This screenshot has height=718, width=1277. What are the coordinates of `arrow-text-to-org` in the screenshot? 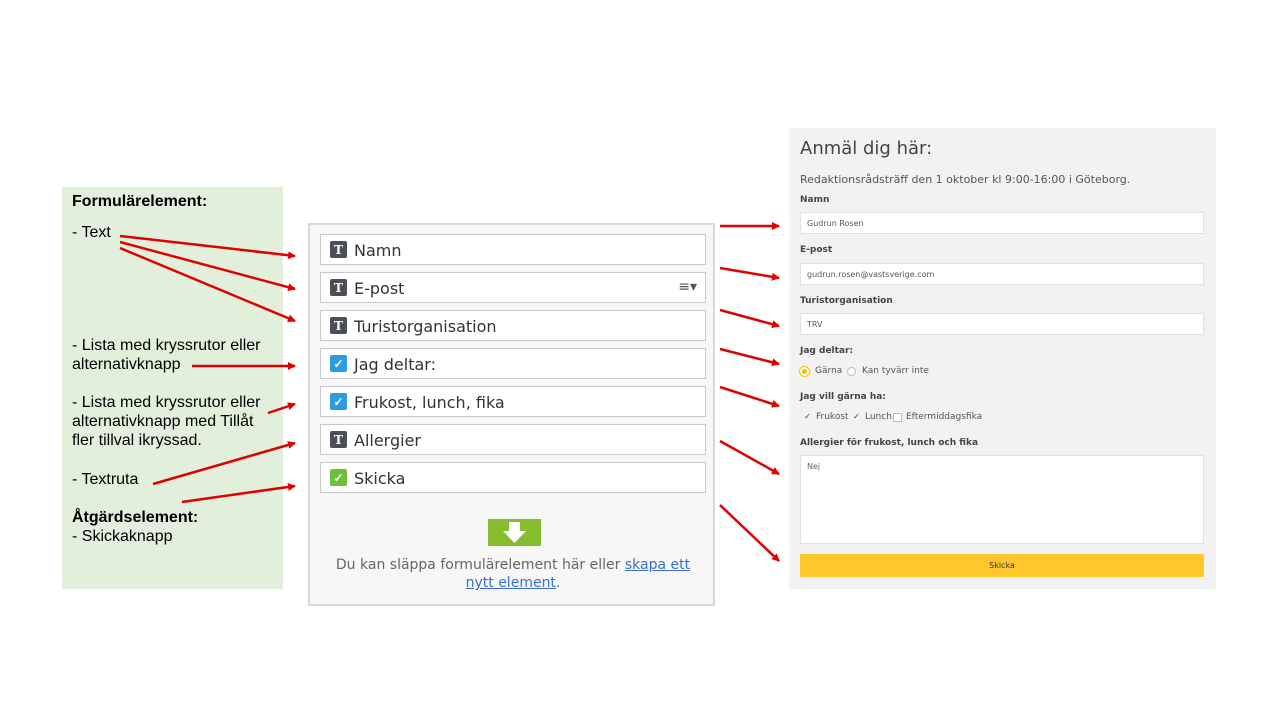 It's located at (207, 284).